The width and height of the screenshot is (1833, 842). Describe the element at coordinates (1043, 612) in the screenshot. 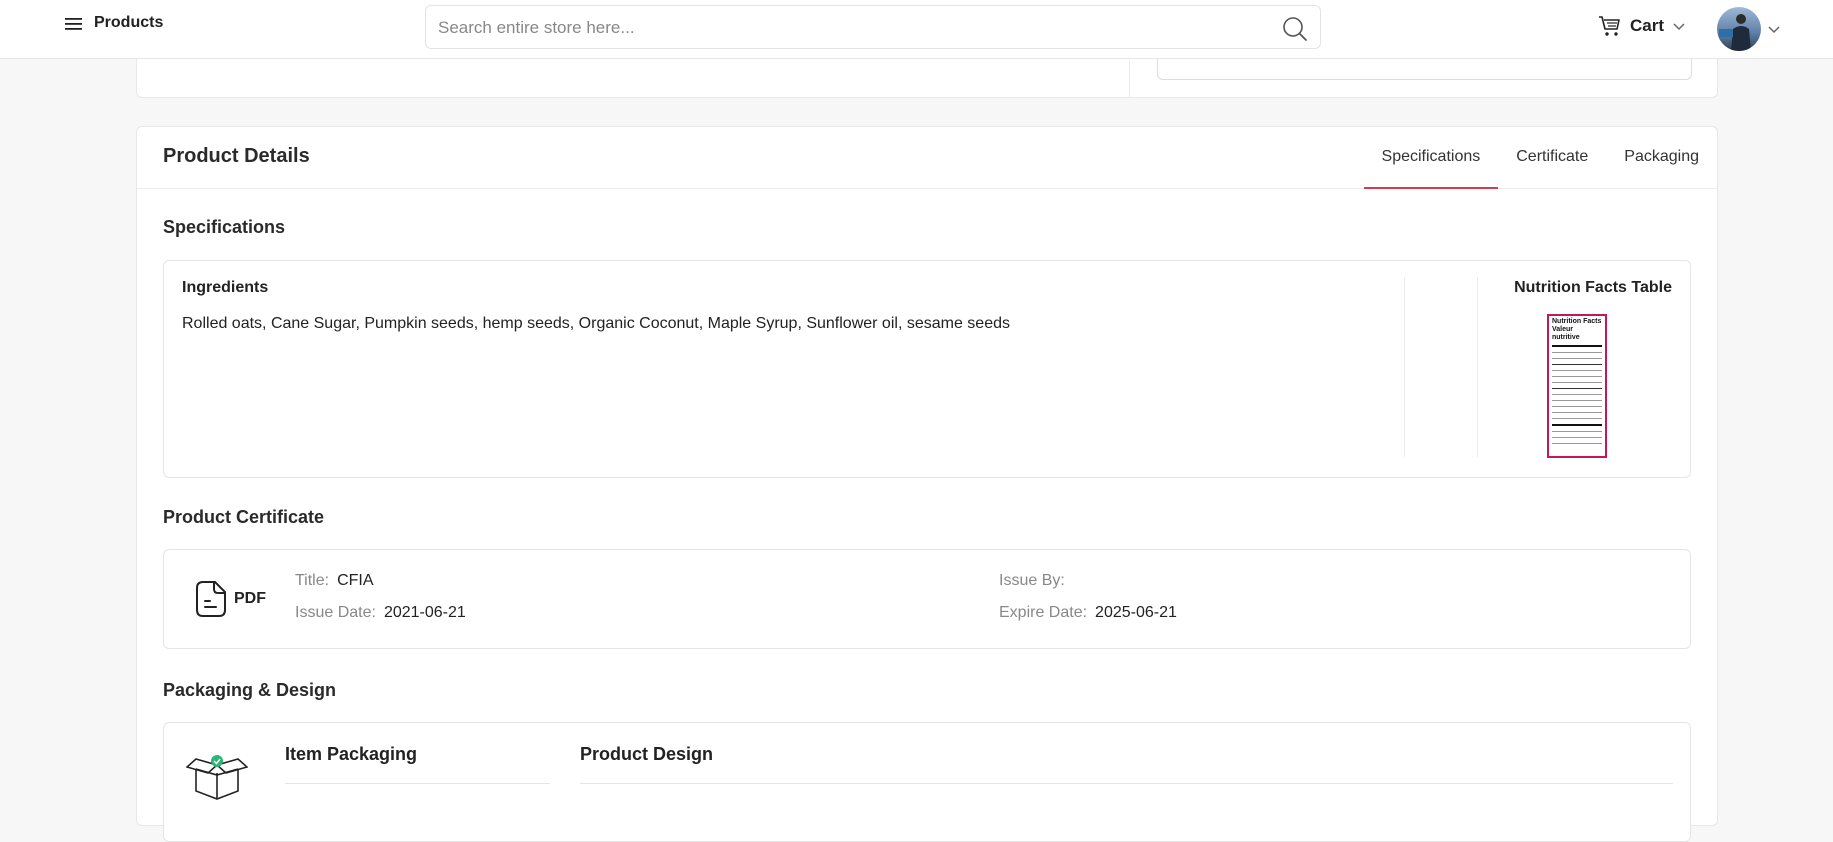

I see `expire-date-key: Expire Date:` at that location.